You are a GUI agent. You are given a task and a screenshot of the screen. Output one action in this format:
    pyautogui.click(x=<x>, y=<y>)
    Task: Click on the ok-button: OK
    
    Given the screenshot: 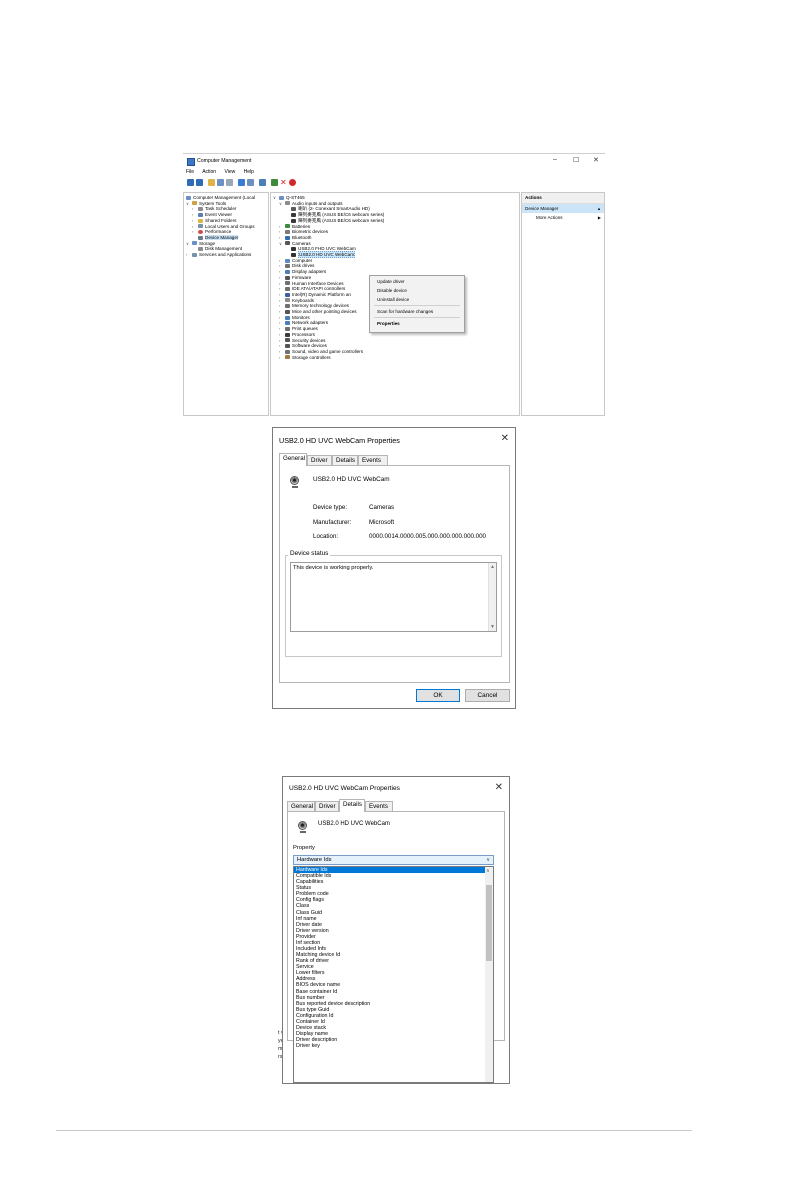 What is the action you would take?
    pyautogui.click(x=438, y=695)
    